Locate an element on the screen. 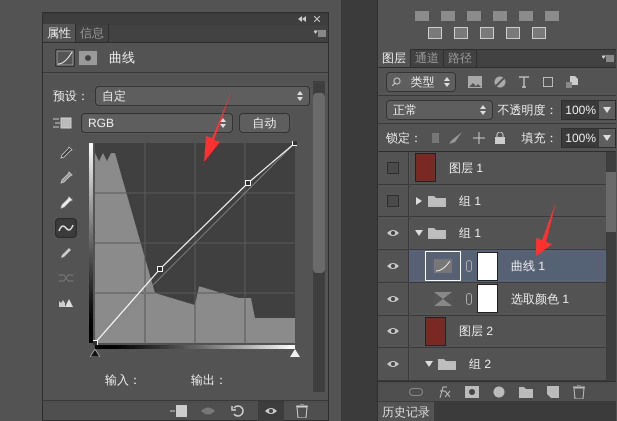 The image size is (617, 421). brush-icon is located at coordinates (456, 138).